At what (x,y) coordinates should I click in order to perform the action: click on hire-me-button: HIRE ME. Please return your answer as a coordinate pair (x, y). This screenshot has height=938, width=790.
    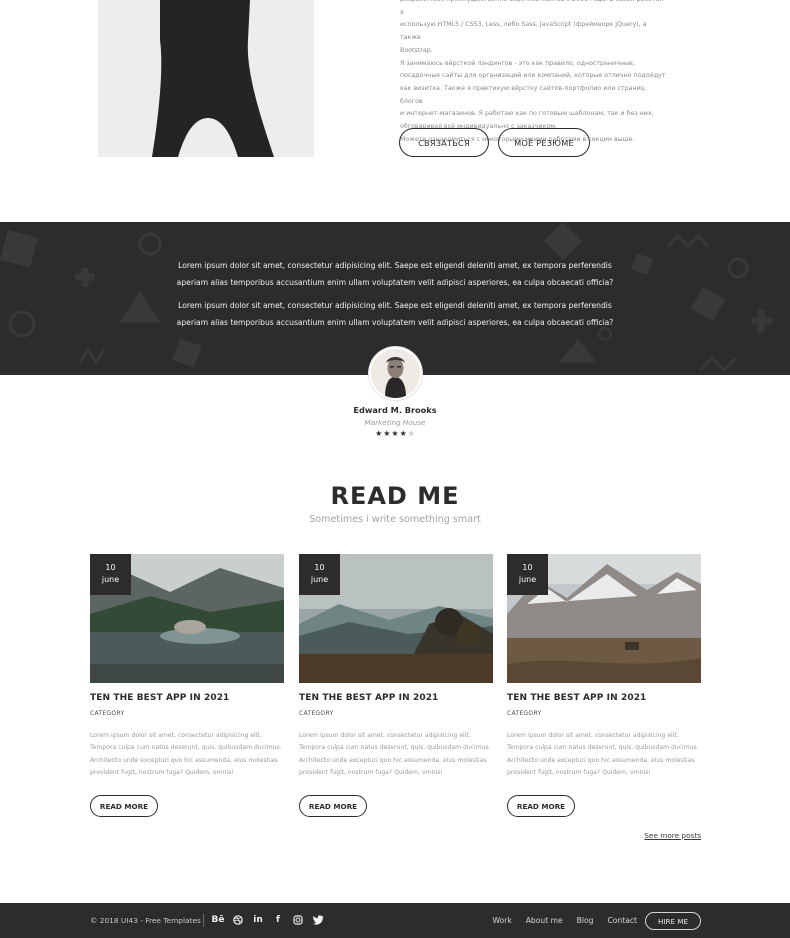
    Looking at the image, I should click on (673, 921).